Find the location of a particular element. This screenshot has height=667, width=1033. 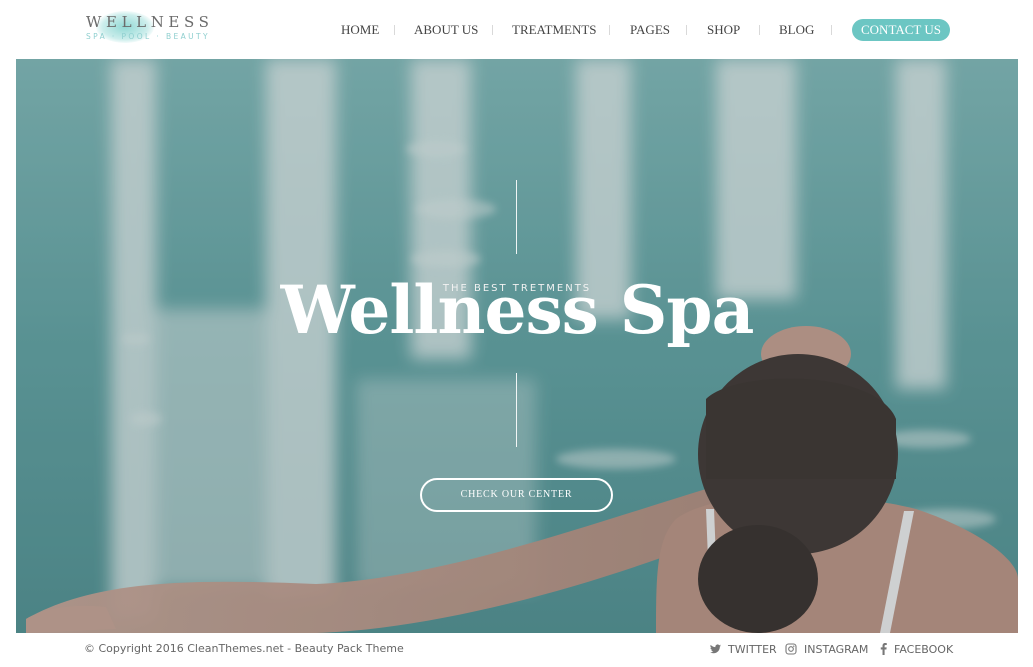

check-our-center-button: CHECK OUR CENTER is located at coordinates (516, 495).